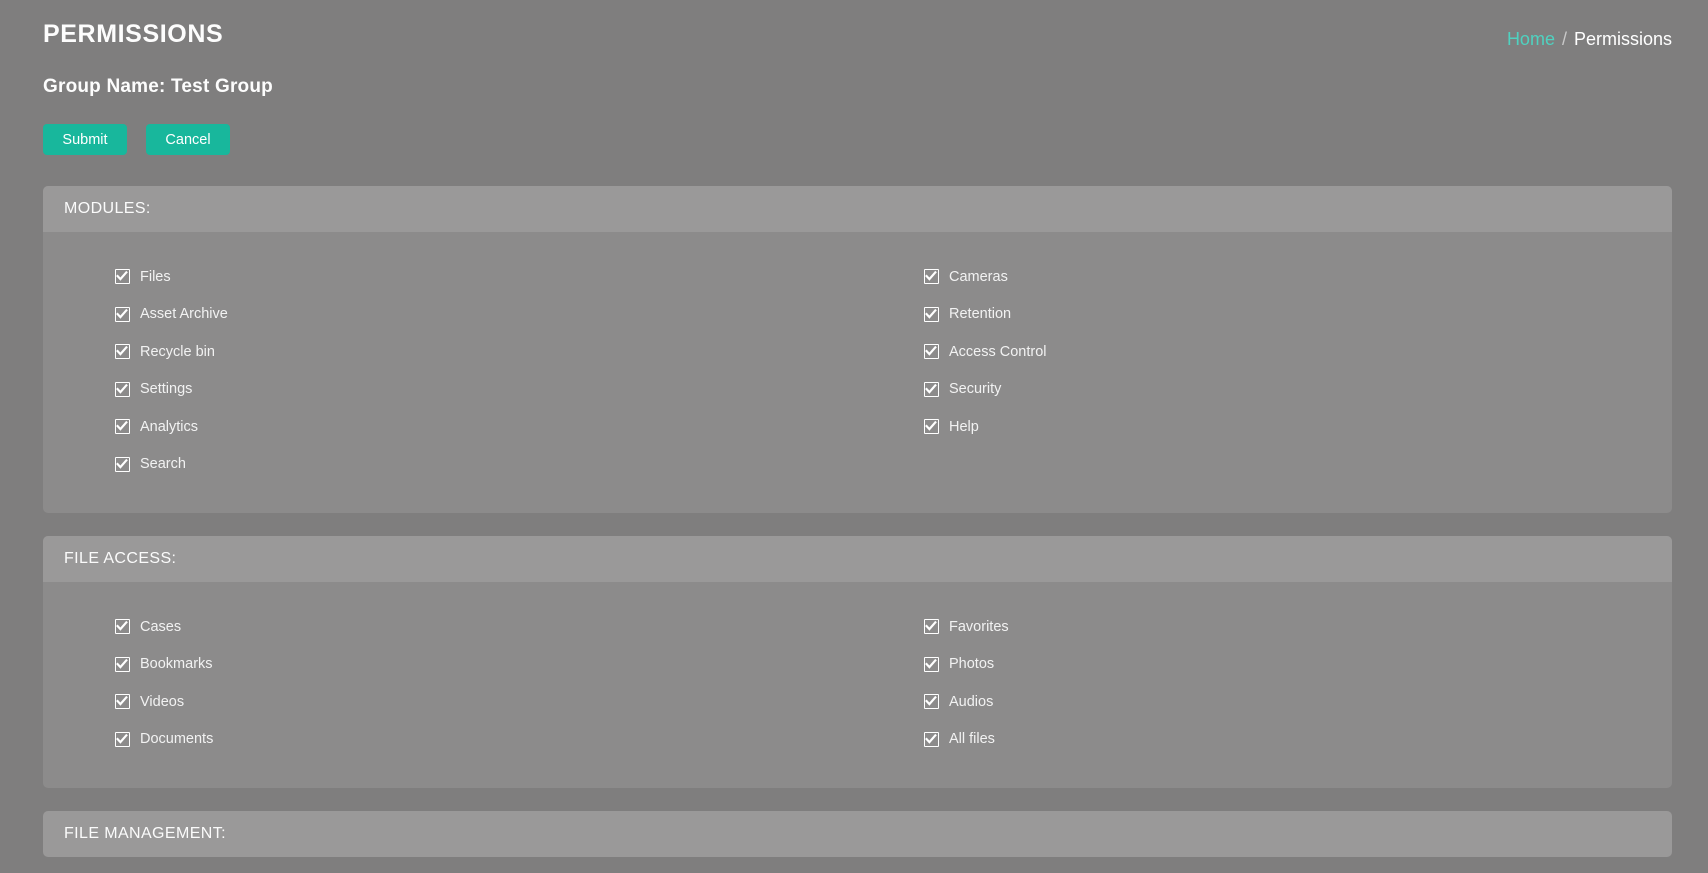 The height and width of the screenshot is (873, 1708). I want to click on checkbox-item: Access Control, so click(1282, 352).